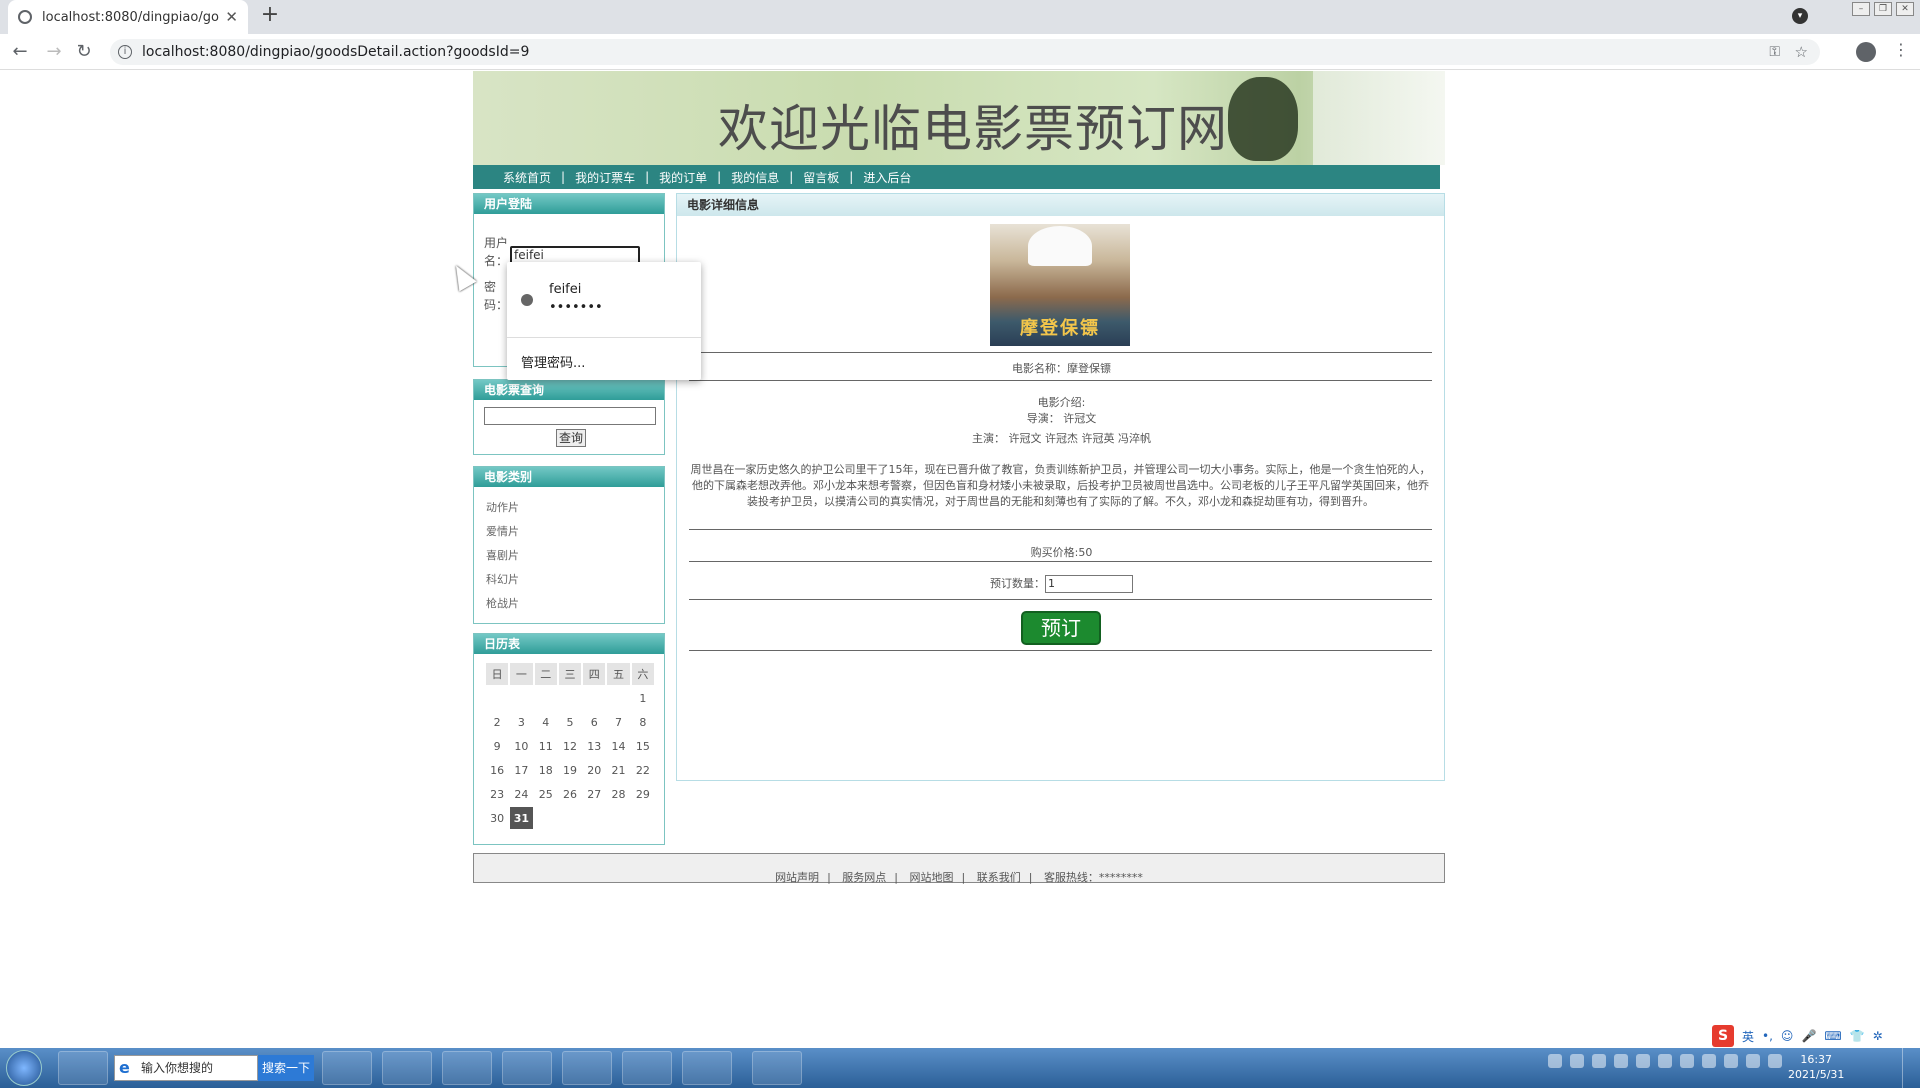 The height and width of the screenshot is (1088, 1920). I want to click on tray-qq3-icon, so click(1731, 1061).